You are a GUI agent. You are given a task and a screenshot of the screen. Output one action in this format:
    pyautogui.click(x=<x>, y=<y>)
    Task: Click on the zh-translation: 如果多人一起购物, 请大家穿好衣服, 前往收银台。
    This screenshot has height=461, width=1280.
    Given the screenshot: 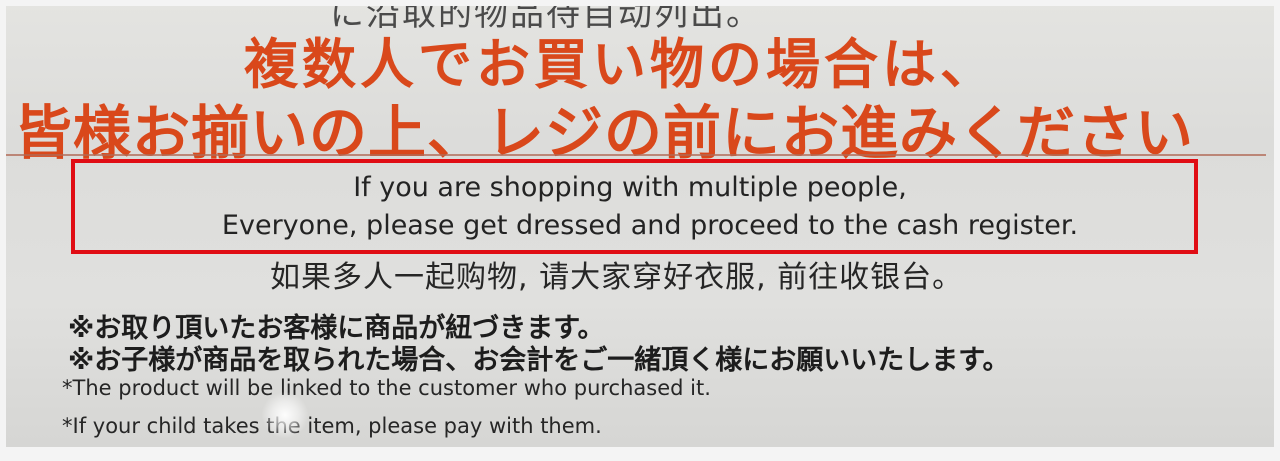 What is the action you would take?
    pyautogui.click(x=617, y=277)
    